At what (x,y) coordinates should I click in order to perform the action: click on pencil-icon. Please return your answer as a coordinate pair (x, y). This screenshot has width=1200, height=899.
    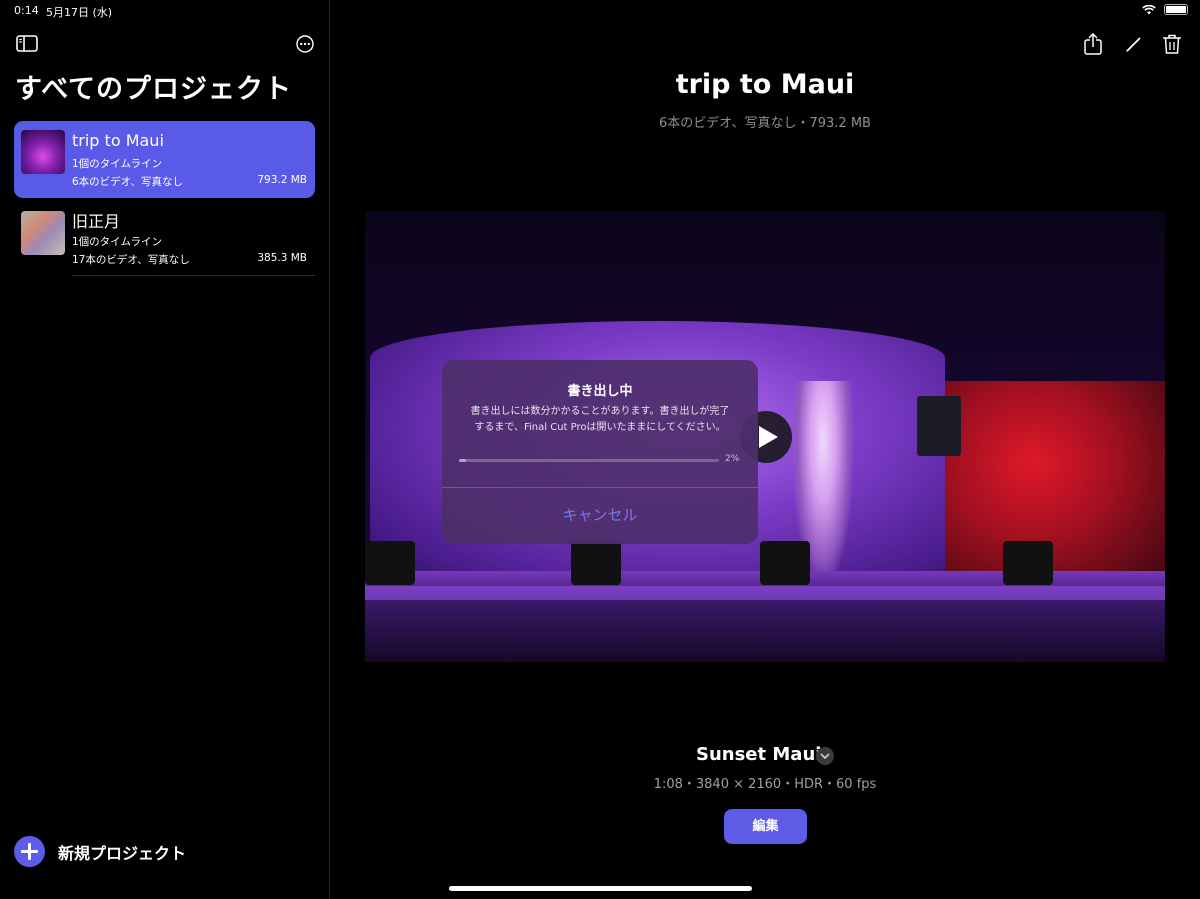
    Looking at the image, I should click on (1134, 44).